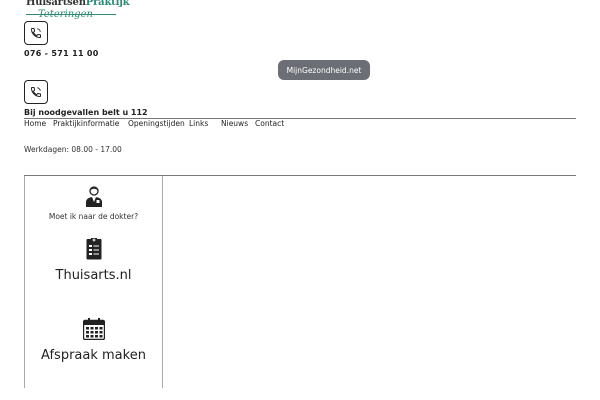  I want to click on clipboard-icon, so click(93, 249).